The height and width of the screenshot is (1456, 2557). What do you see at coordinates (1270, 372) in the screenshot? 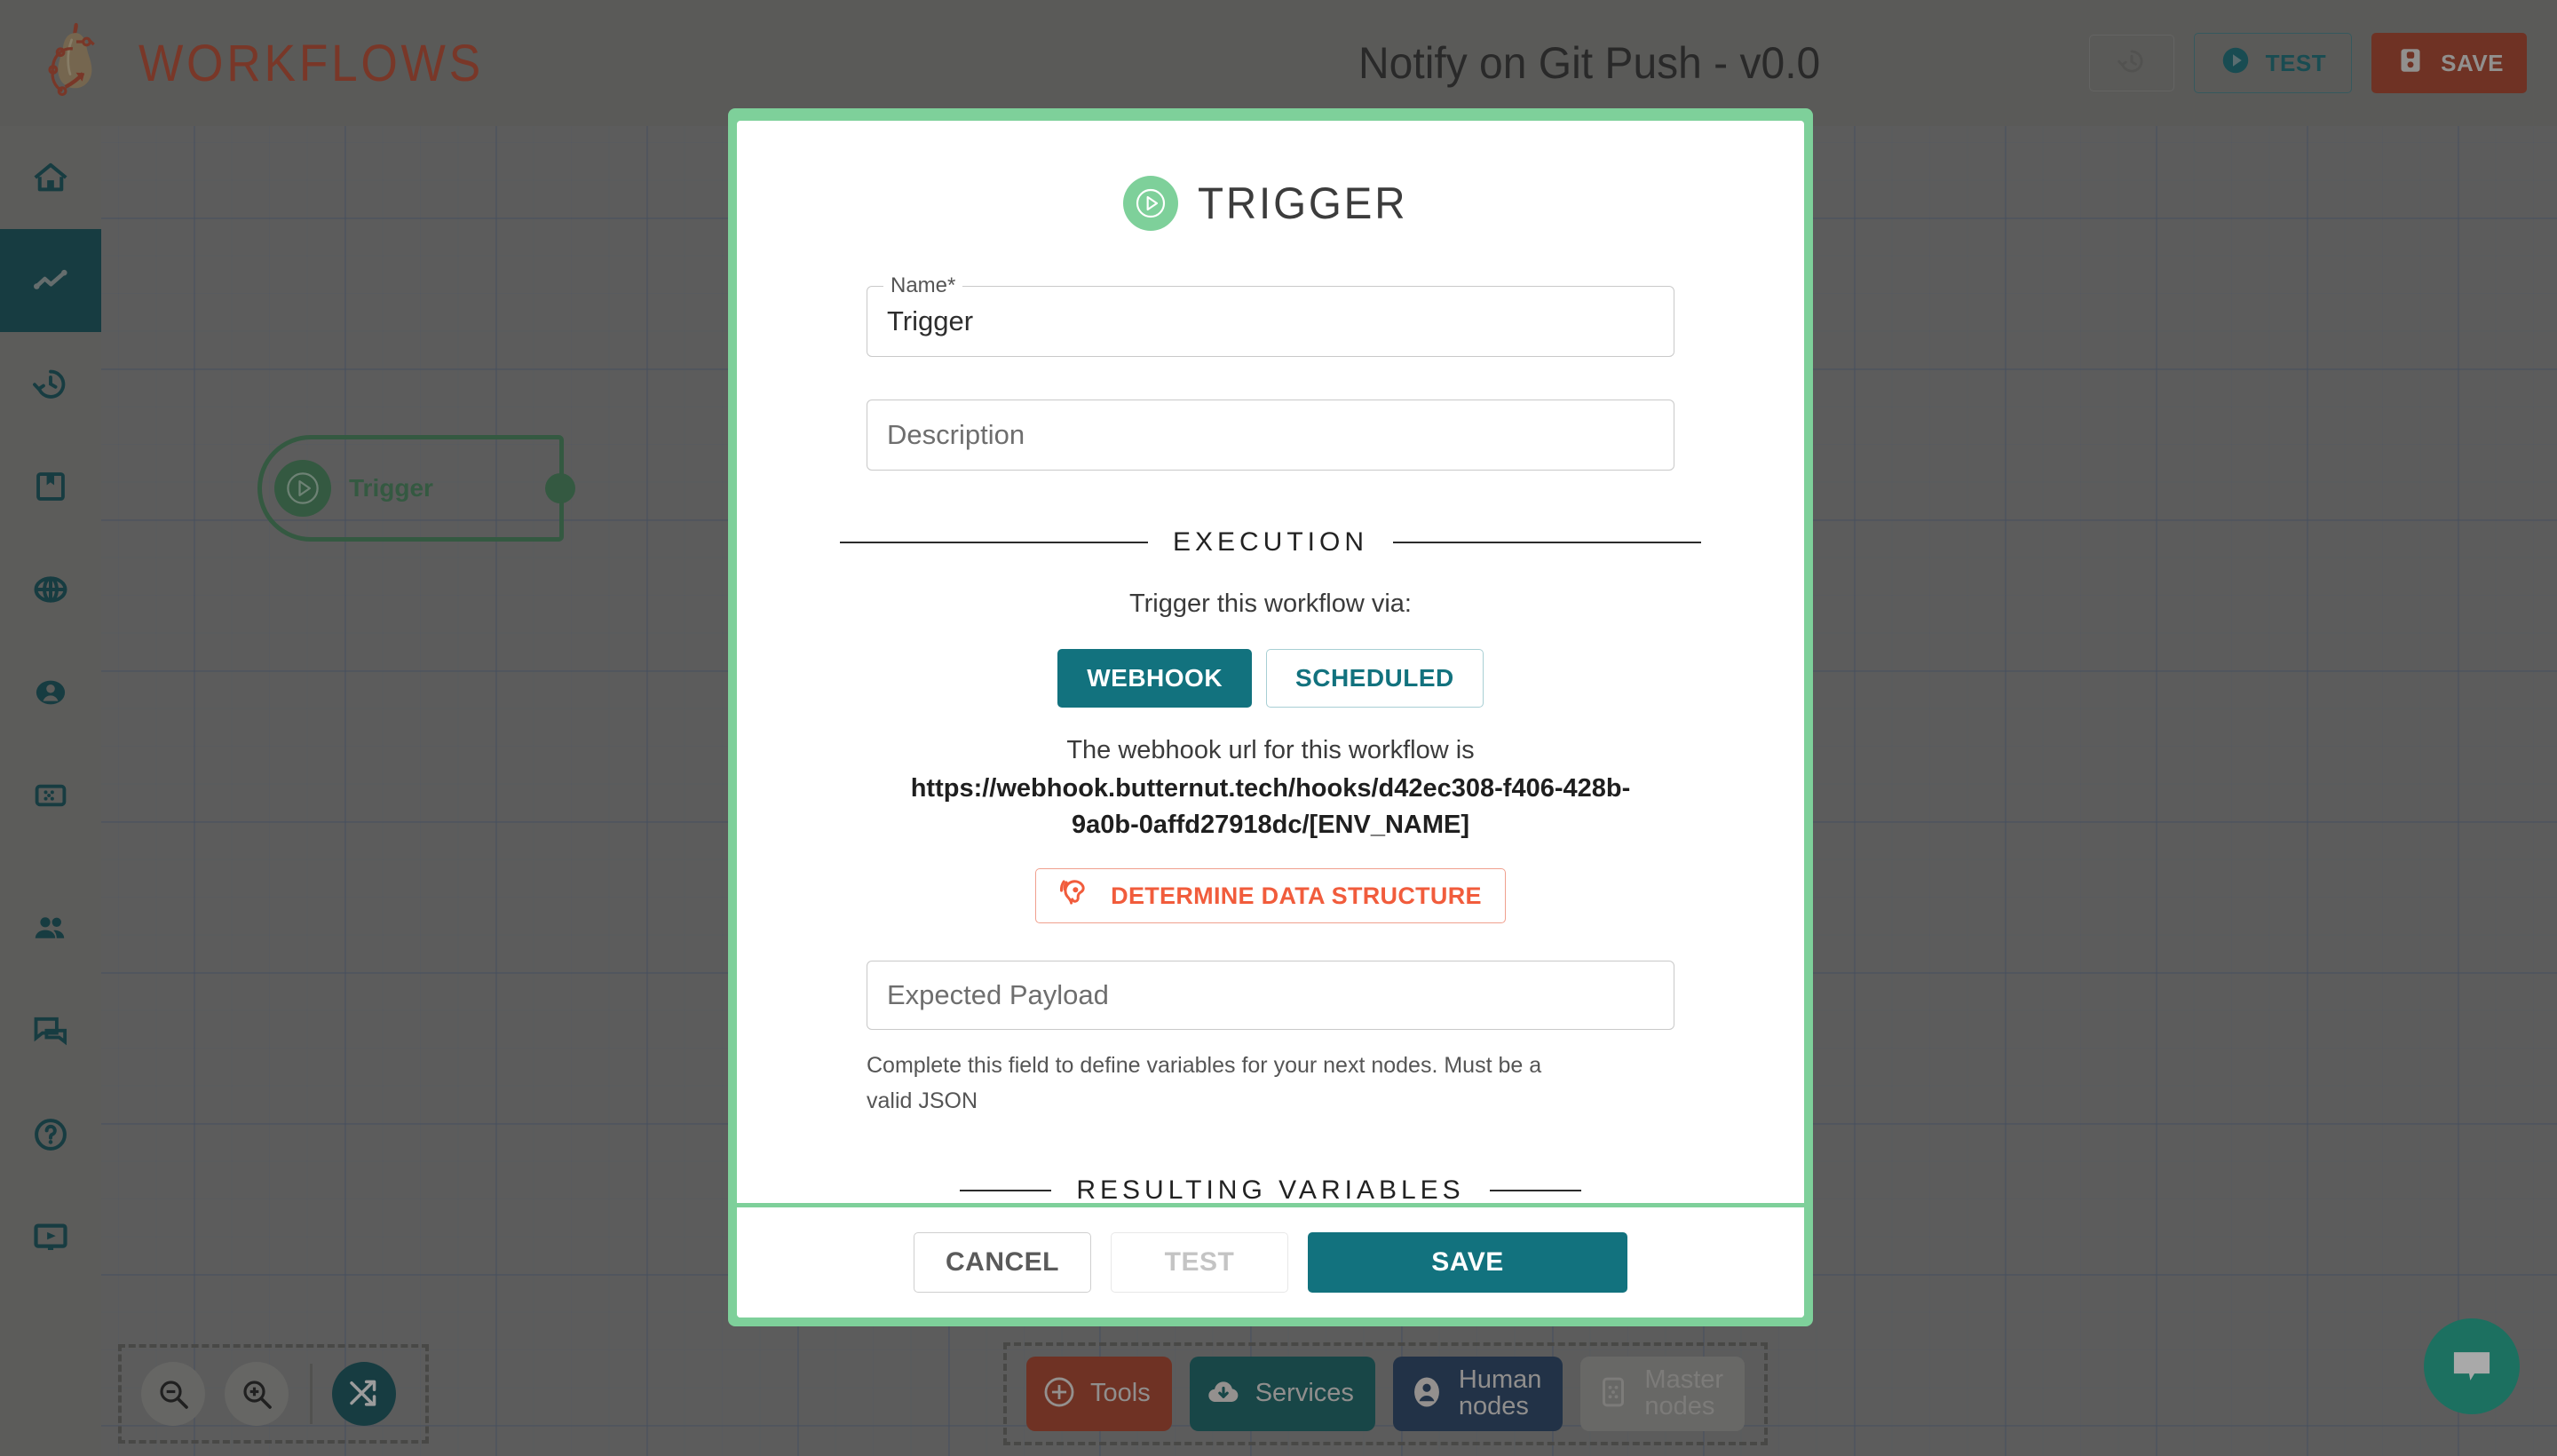
I see `name-field-wrapper: Name* Trigger Description` at bounding box center [1270, 372].